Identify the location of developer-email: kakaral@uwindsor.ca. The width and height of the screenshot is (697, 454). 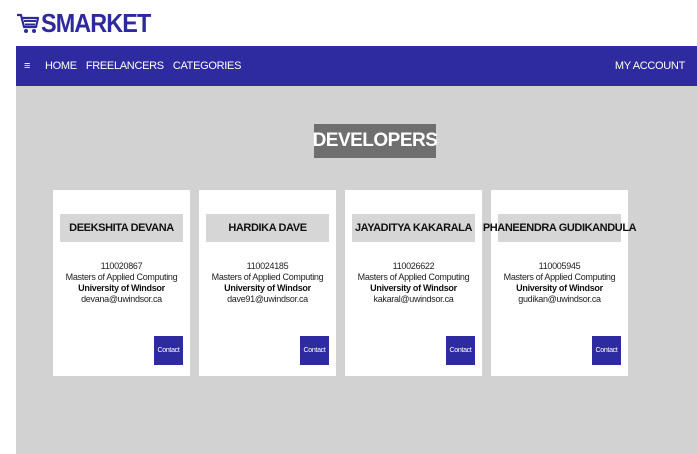
(413, 299).